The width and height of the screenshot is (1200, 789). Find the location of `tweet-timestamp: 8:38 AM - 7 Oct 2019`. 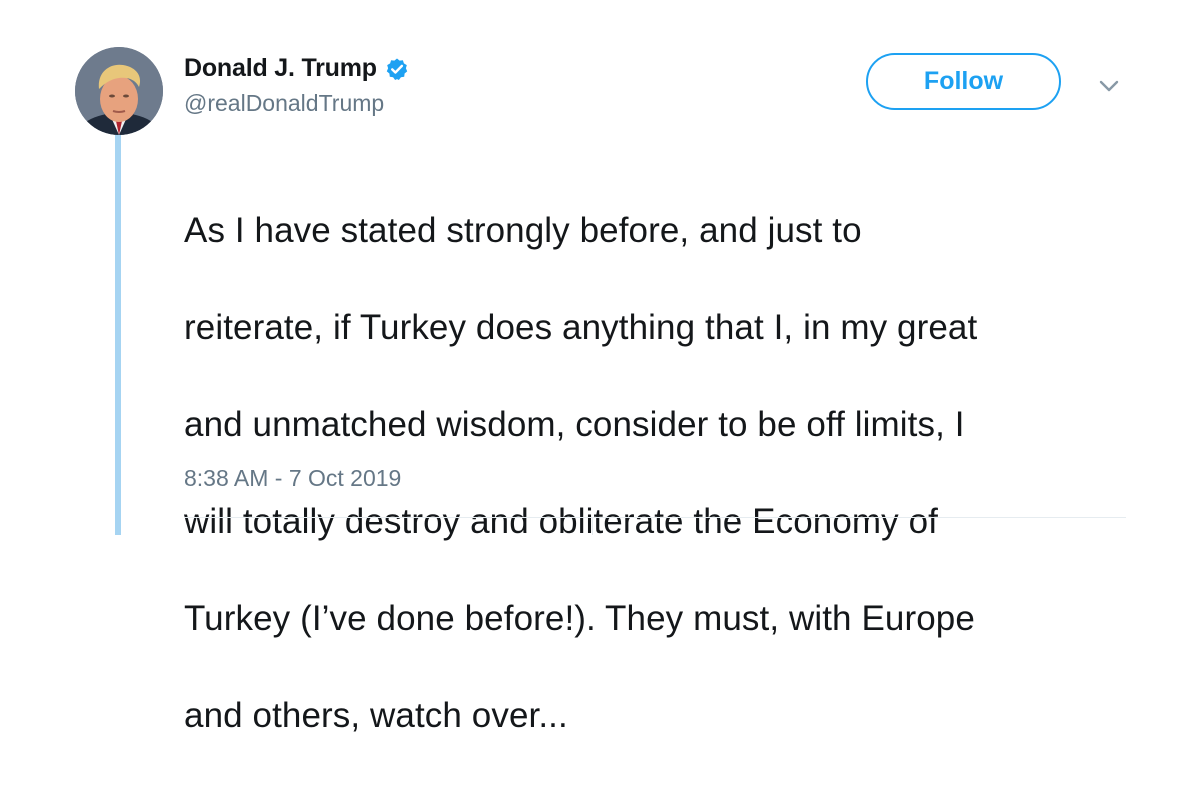

tweet-timestamp: 8:38 AM - 7 Oct 2019 is located at coordinates (292, 478).